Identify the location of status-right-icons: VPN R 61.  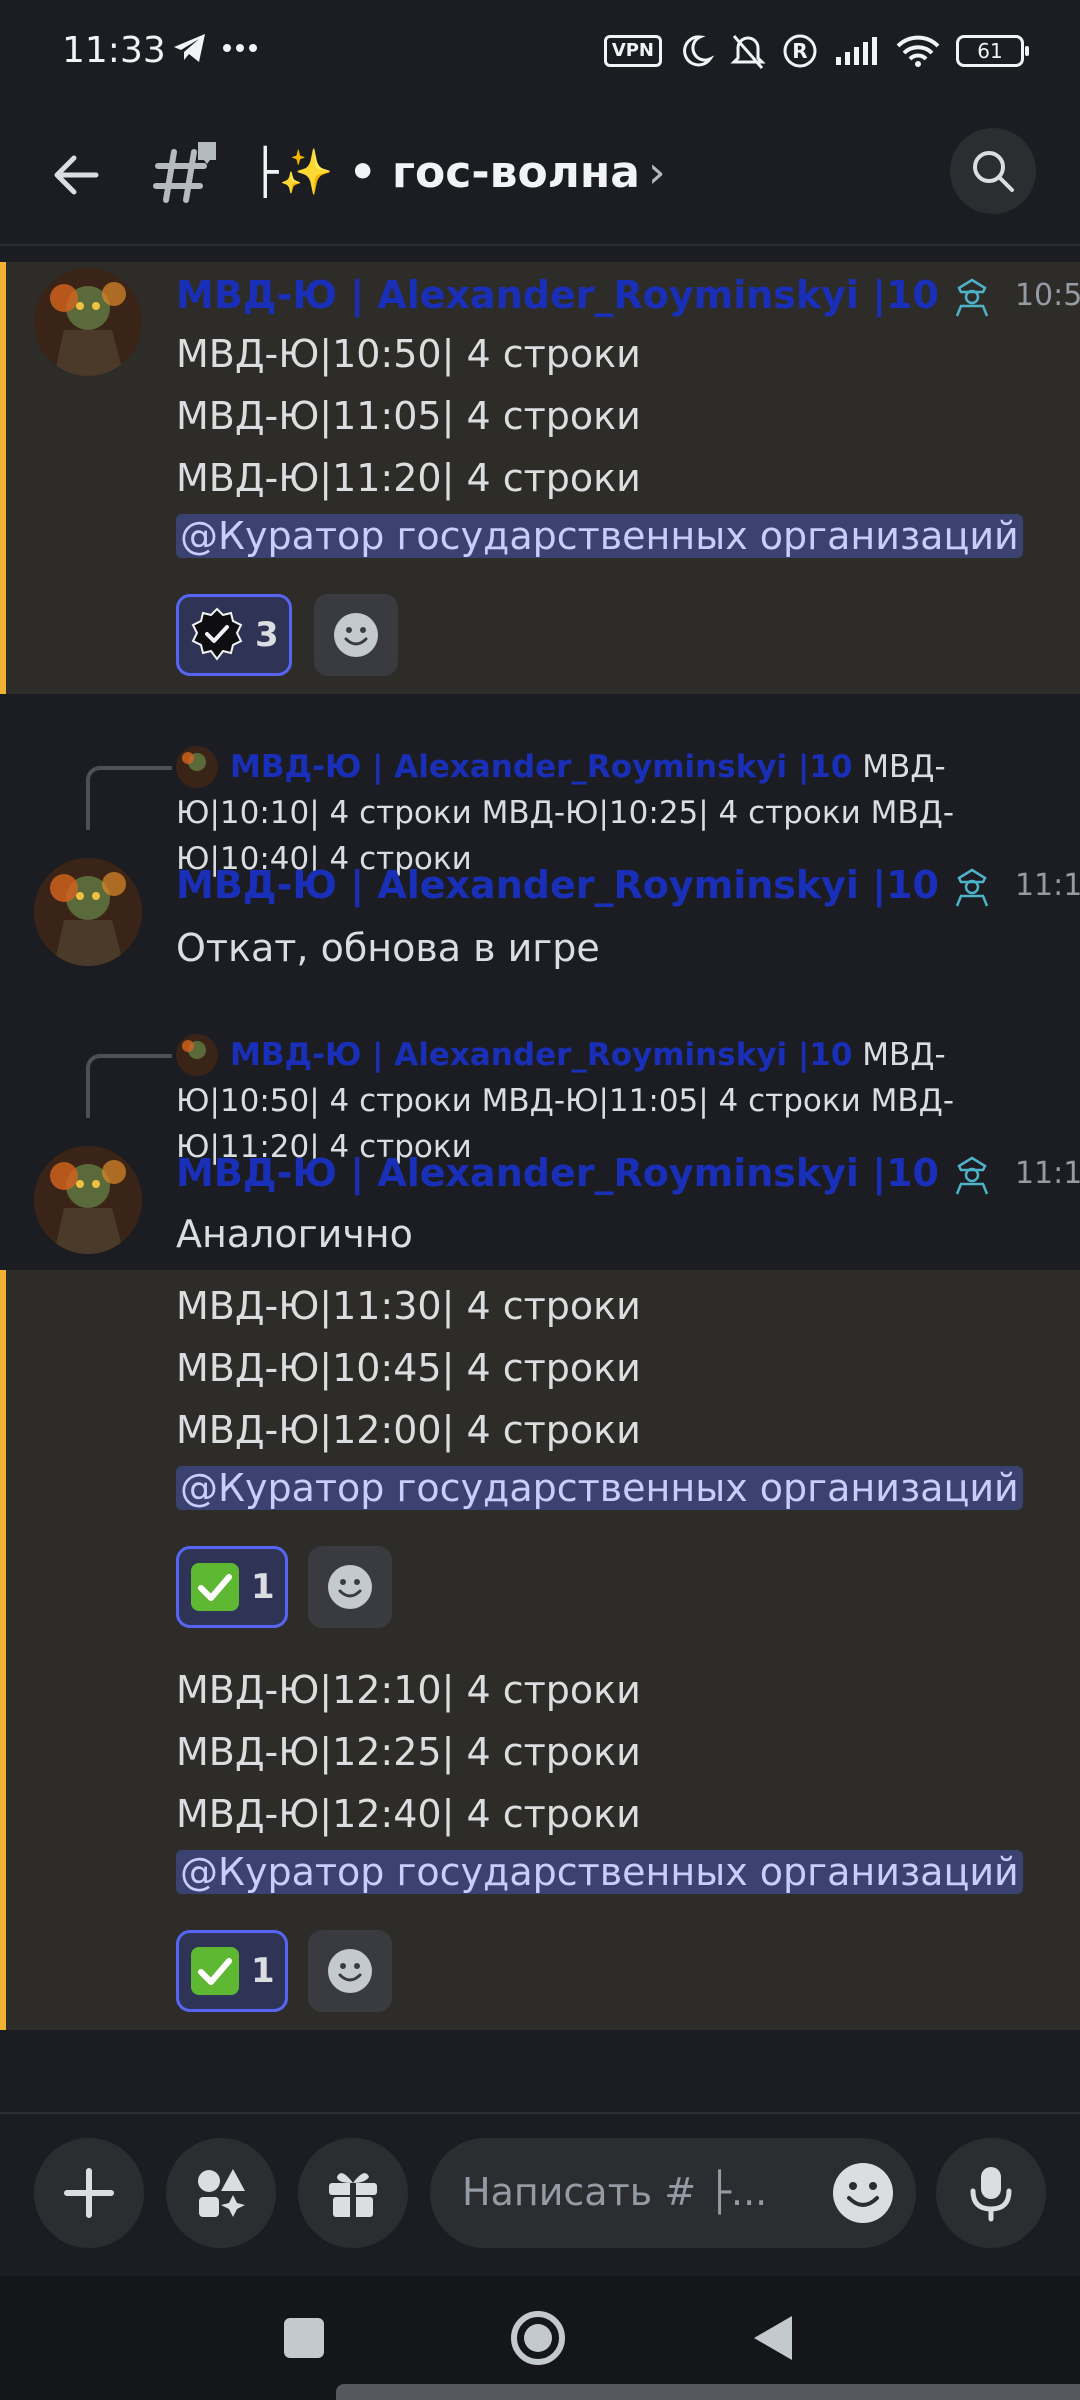
(816, 51).